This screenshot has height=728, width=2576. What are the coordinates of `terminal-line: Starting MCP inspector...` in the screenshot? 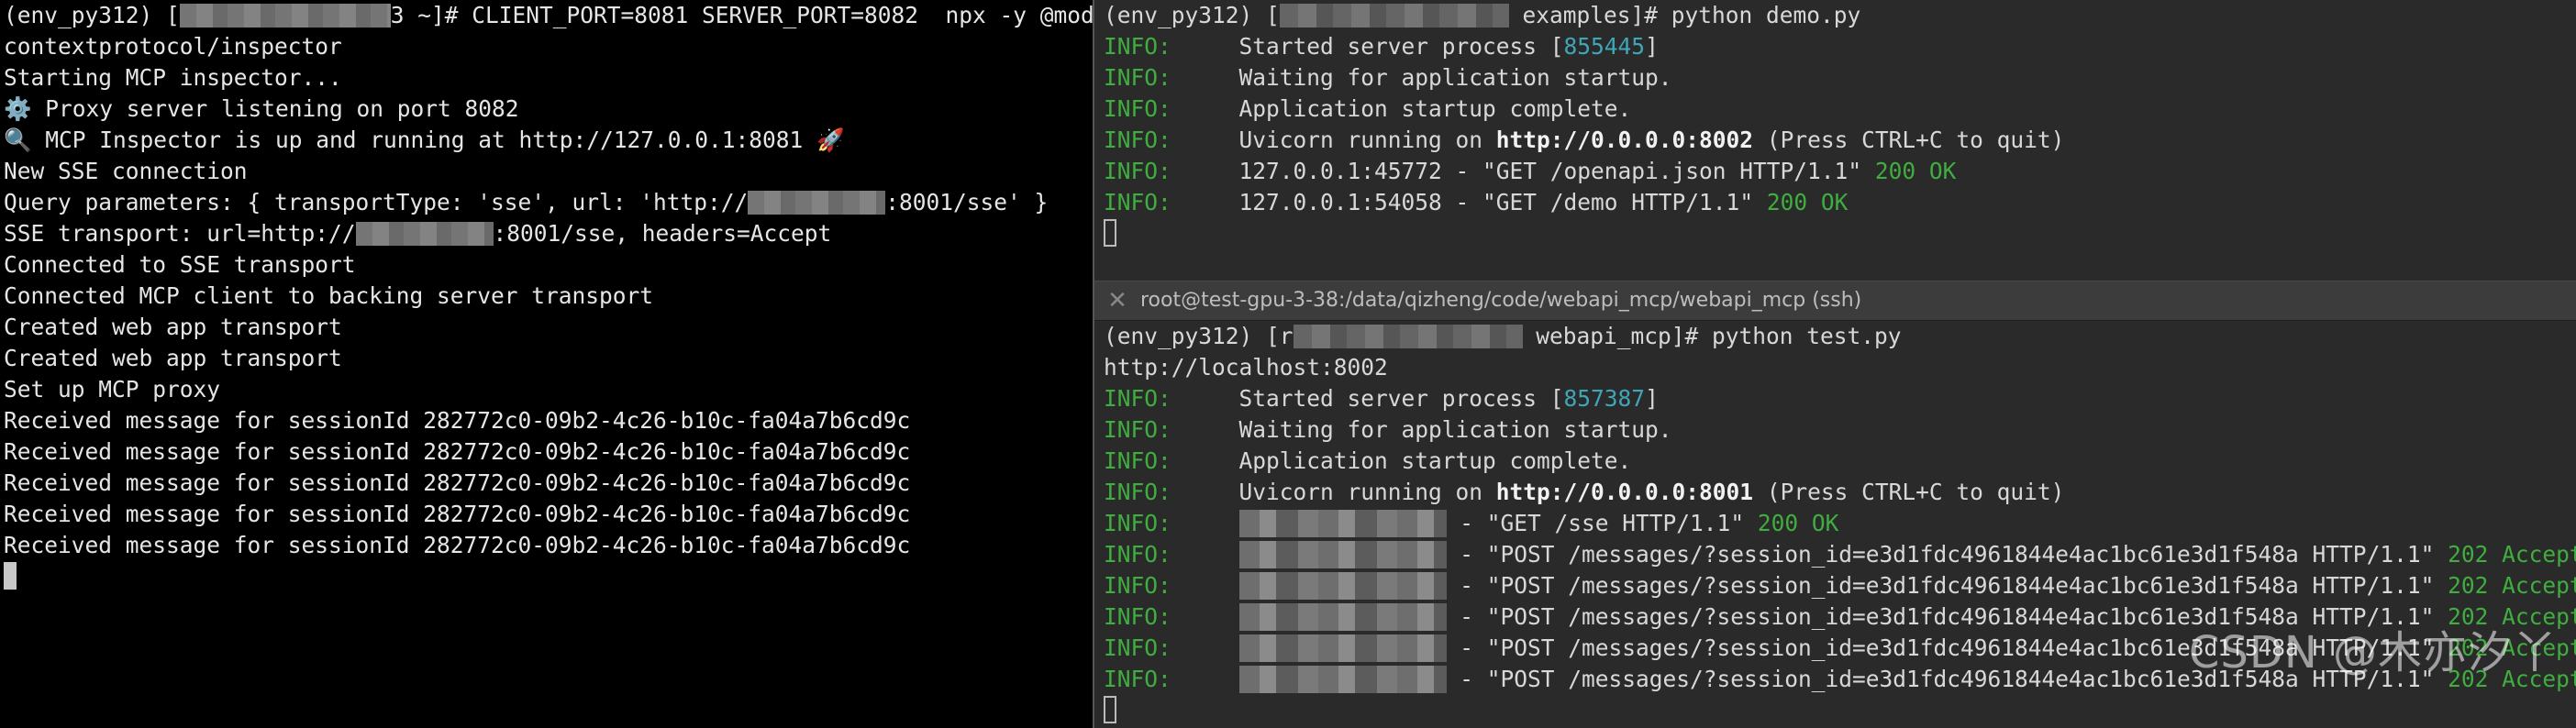 It's located at (173, 77).